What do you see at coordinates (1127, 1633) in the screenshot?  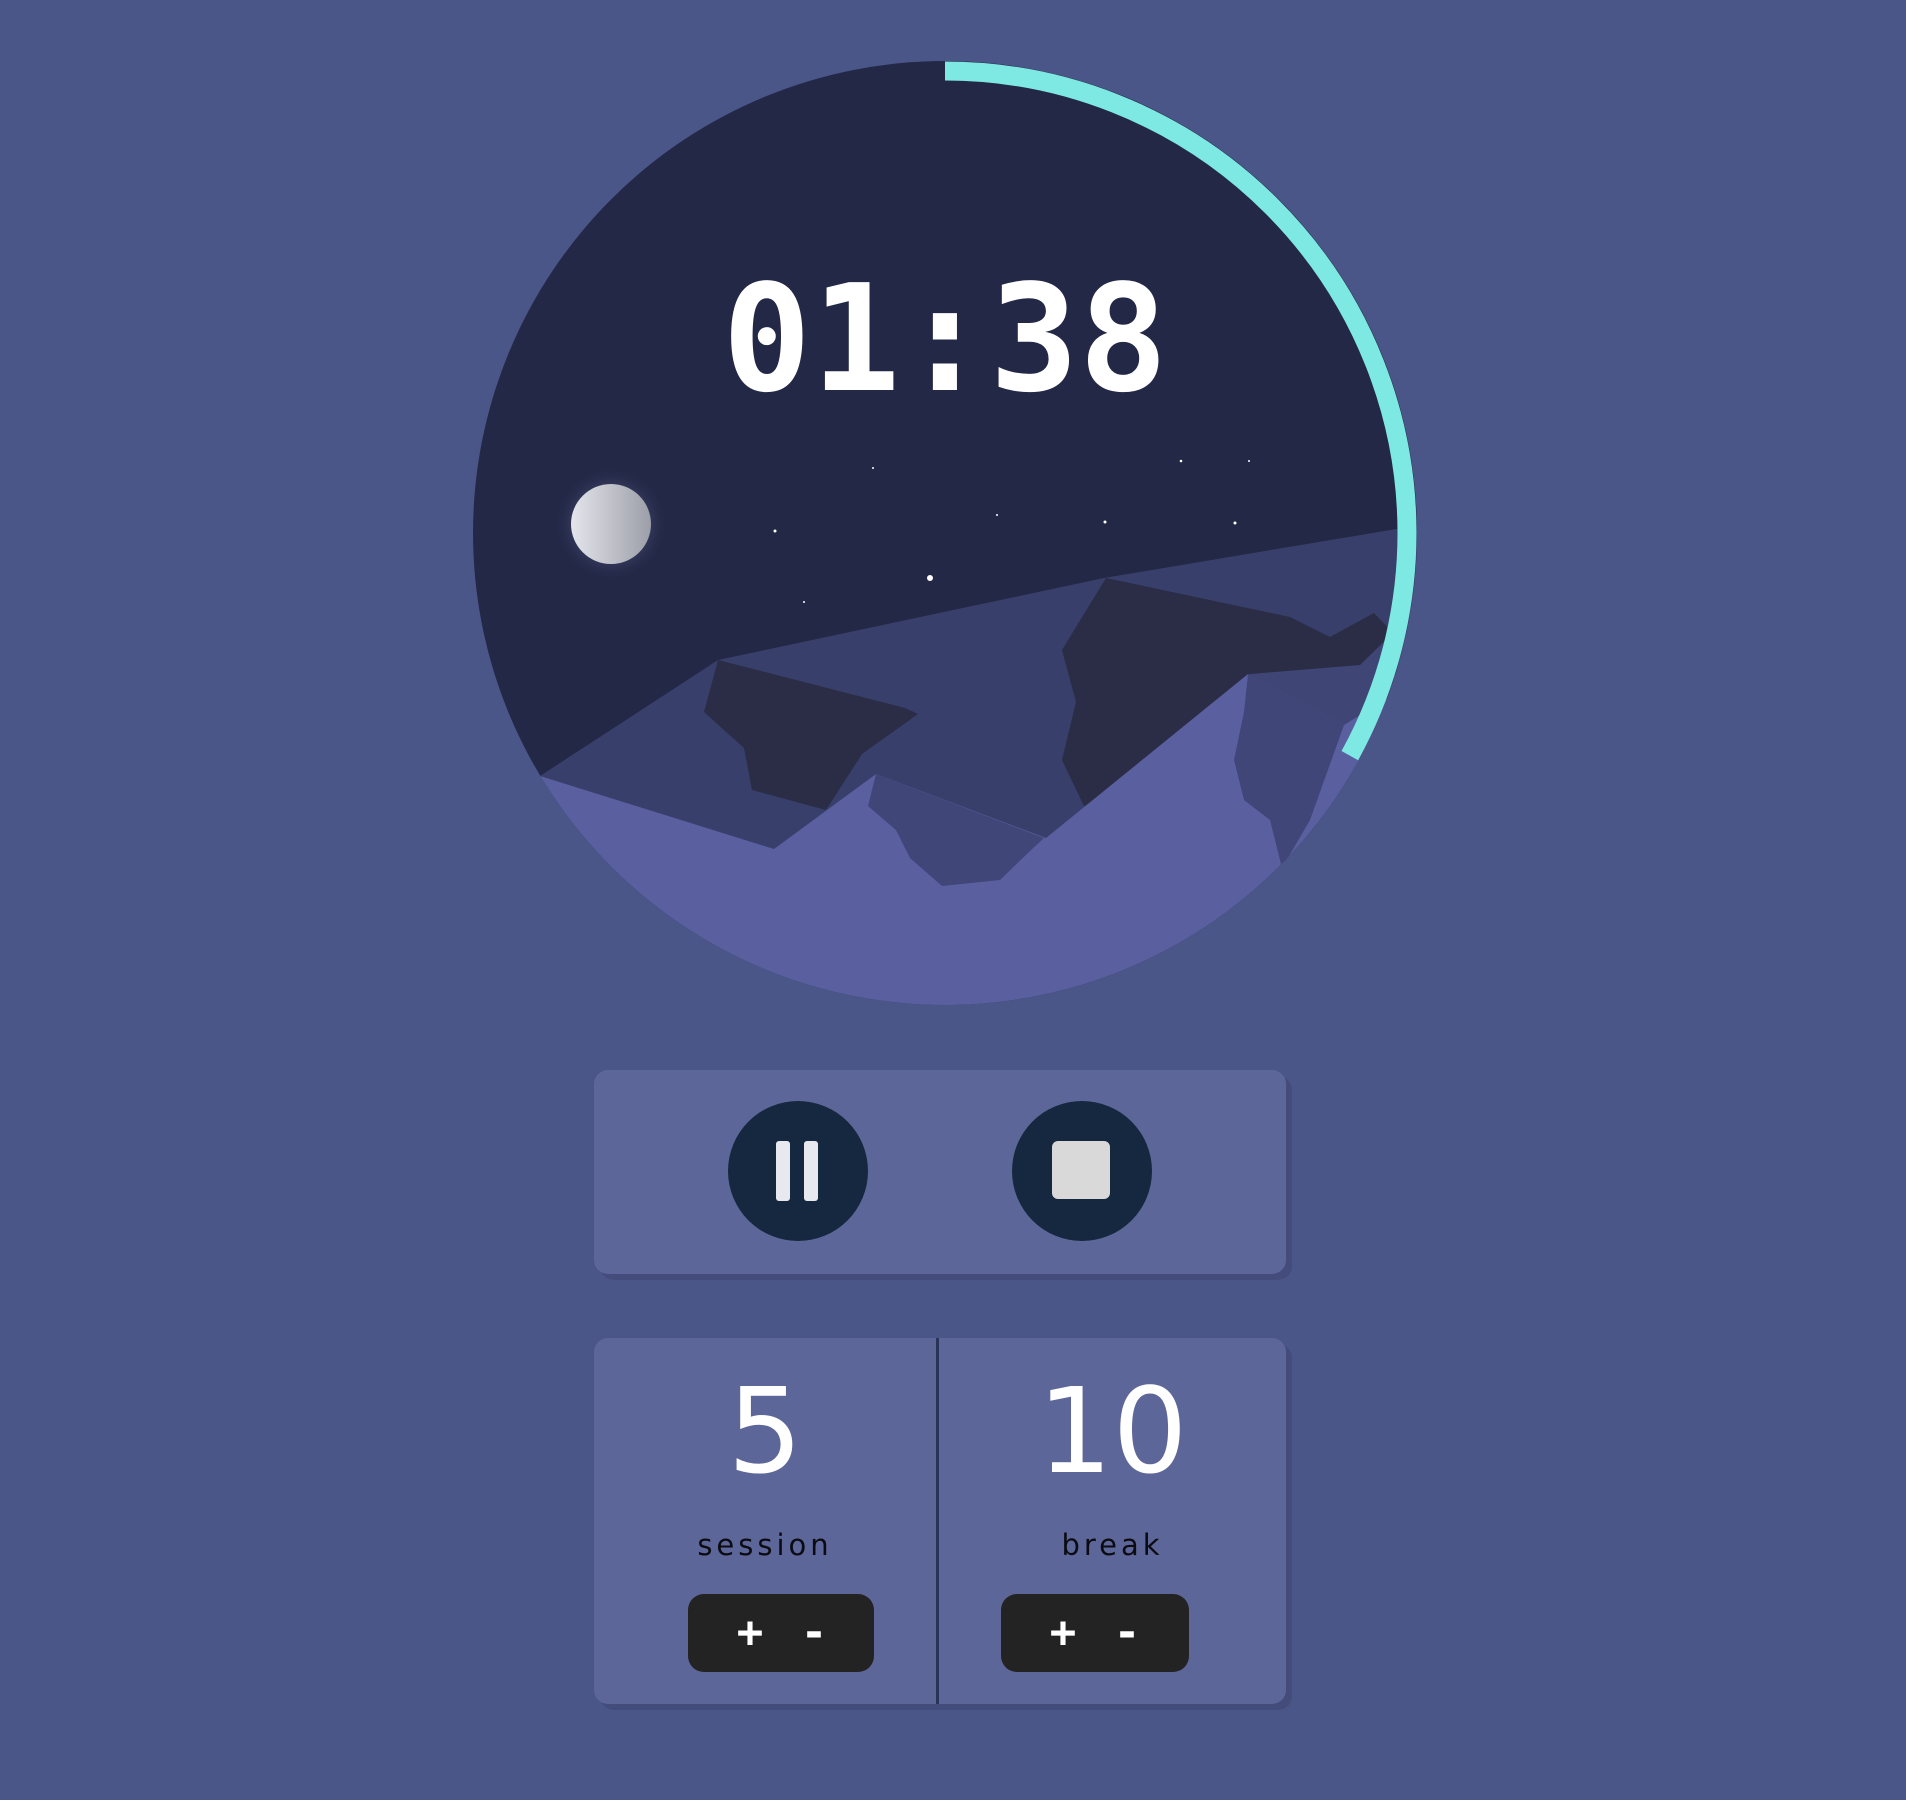 I see `break-decrease-button: -` at bounding box center [1127, 1633].